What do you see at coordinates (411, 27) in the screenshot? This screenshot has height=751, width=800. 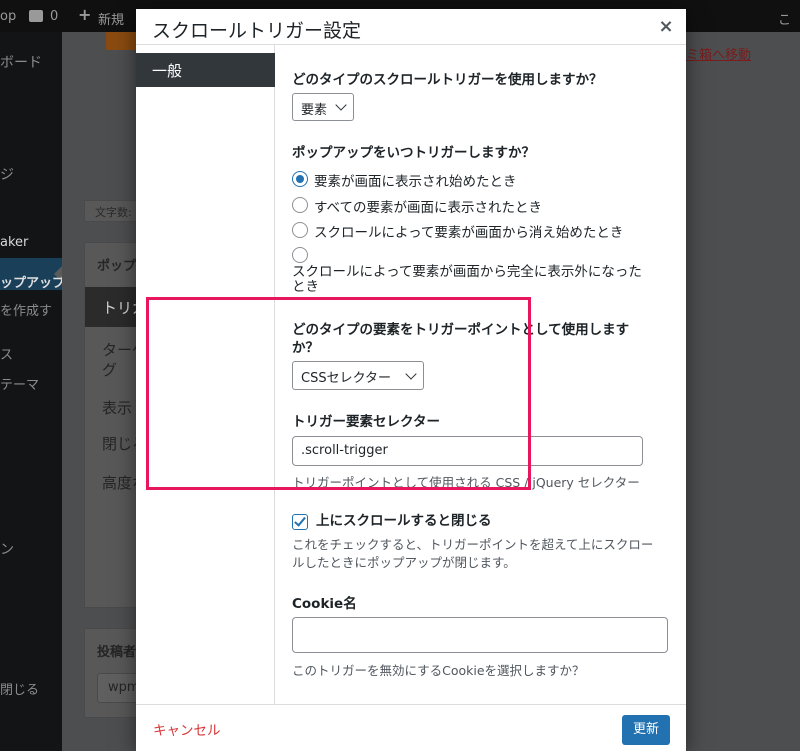 I see `modal-header: スクロールトリガー設定 ×` at bounding box center [411, 27].